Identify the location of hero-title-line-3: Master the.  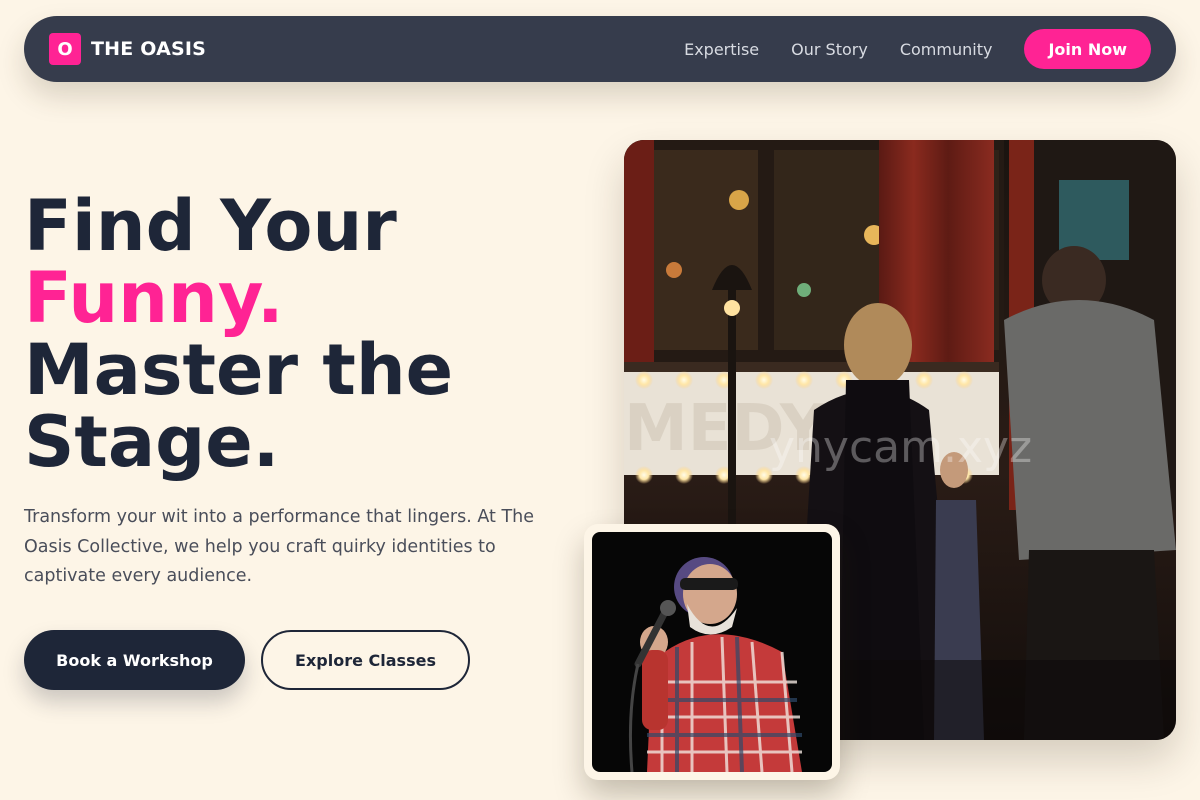
(239, 370).